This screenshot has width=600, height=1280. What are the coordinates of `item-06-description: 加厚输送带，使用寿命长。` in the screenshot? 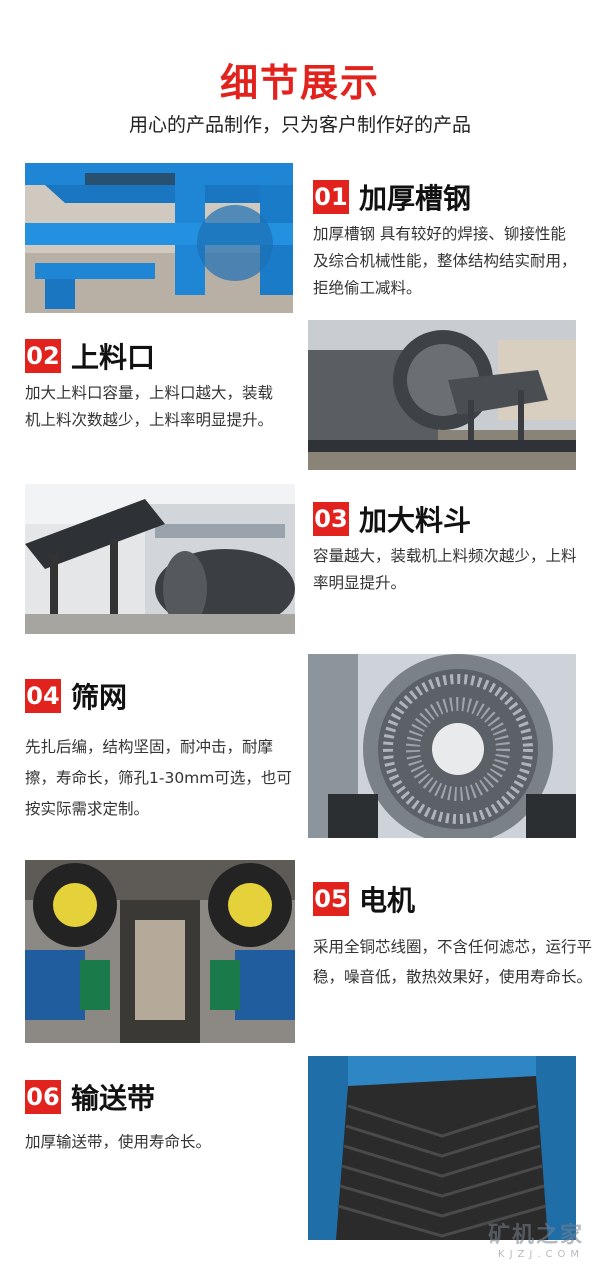 It's located at (118, 1142).